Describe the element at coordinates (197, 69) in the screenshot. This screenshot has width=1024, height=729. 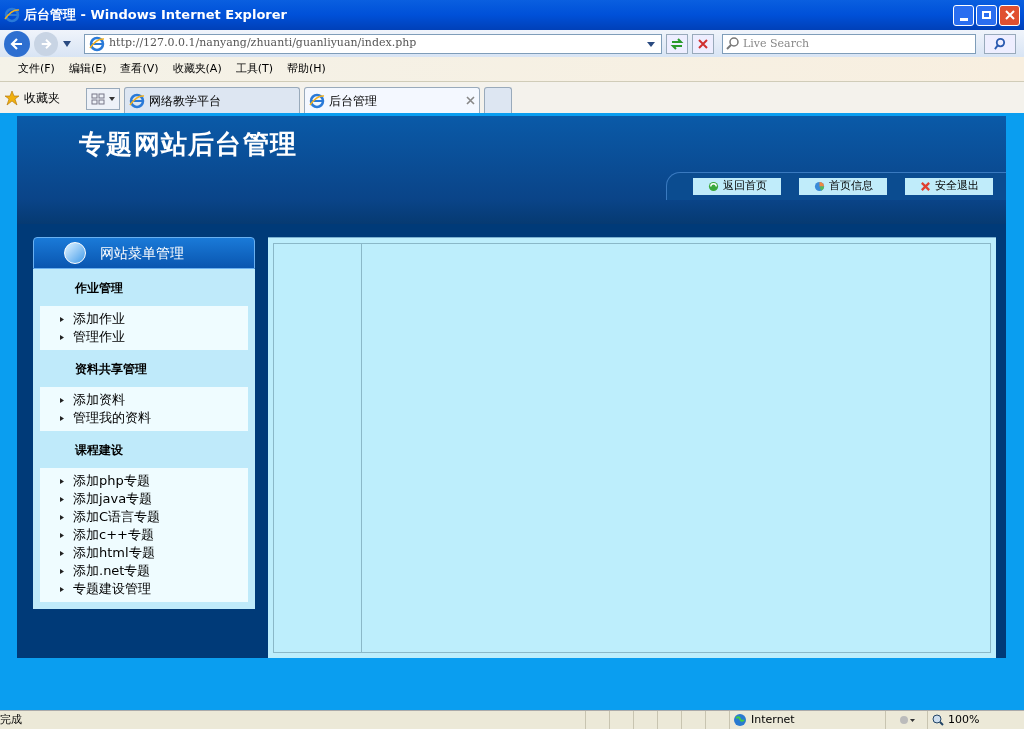
I see `menu-item: 收藏夹(A)` at that location.